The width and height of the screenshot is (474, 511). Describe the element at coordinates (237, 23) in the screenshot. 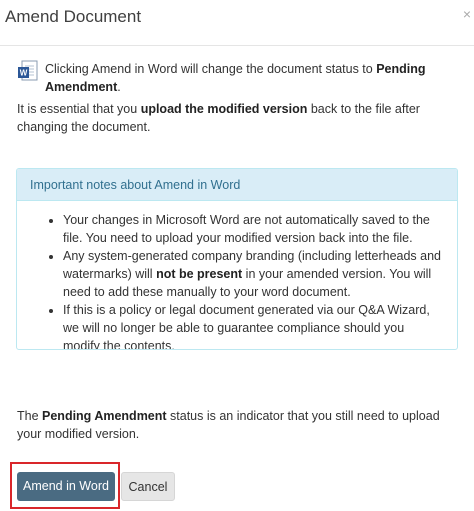

I see `dialog-header: Amend Document ×` at that location.